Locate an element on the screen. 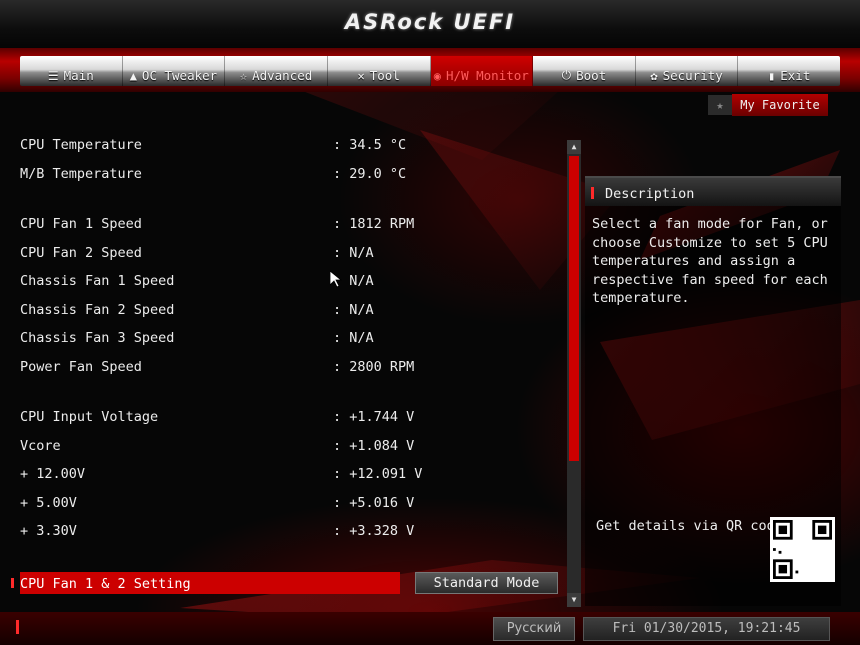 The height and width of the screenshot is (645, 860). tab-h-w-monitor: ◉ H/W Monitor is located at coordinates (482, 71).